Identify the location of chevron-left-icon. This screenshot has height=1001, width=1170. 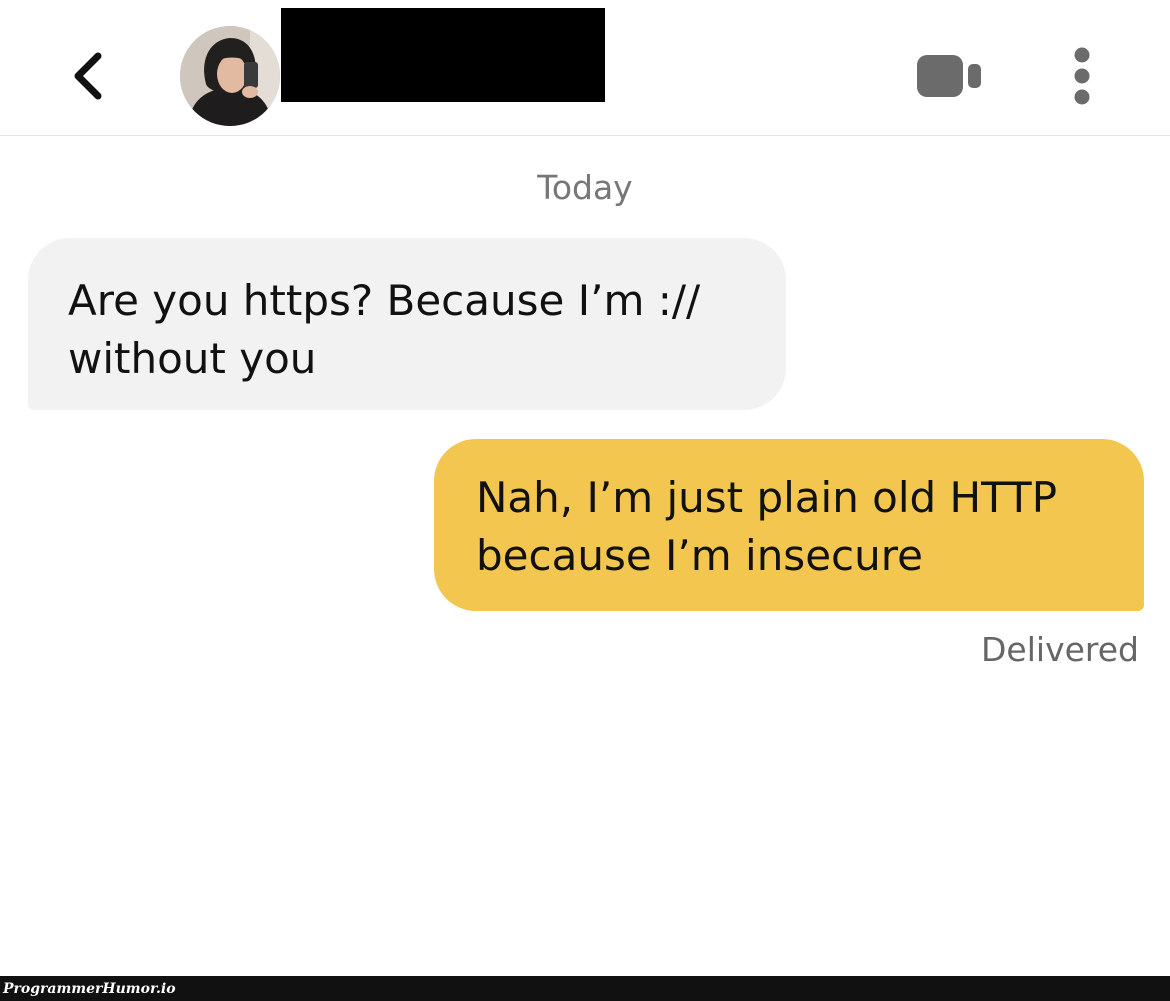
(88, 76).